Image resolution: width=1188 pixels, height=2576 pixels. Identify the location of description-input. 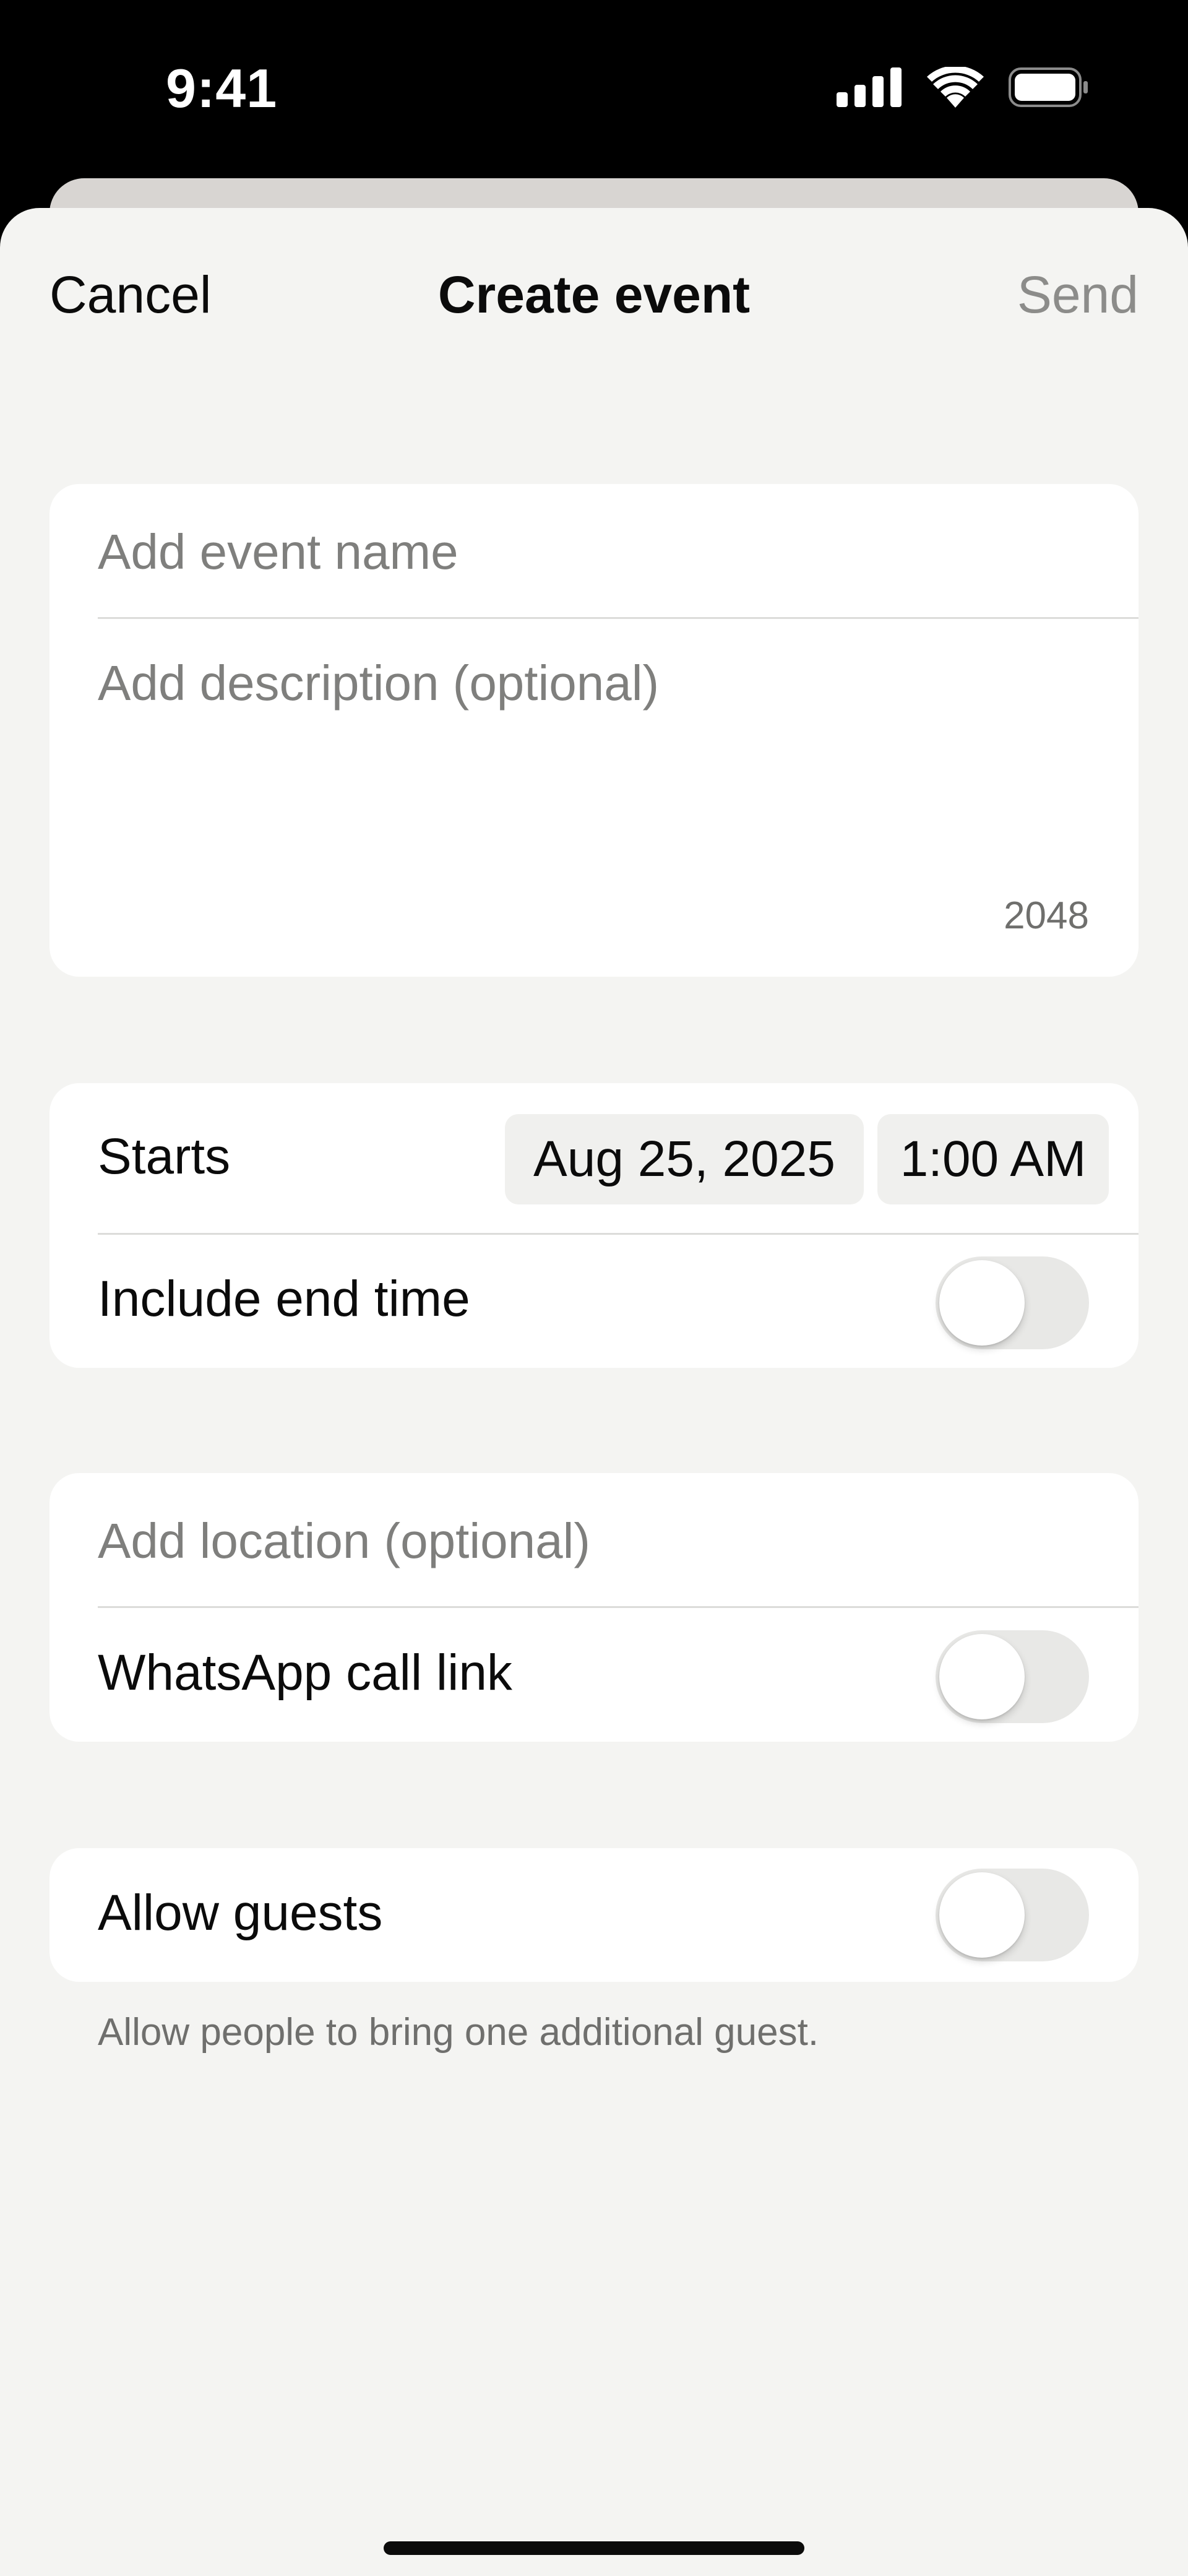
(593, 770).